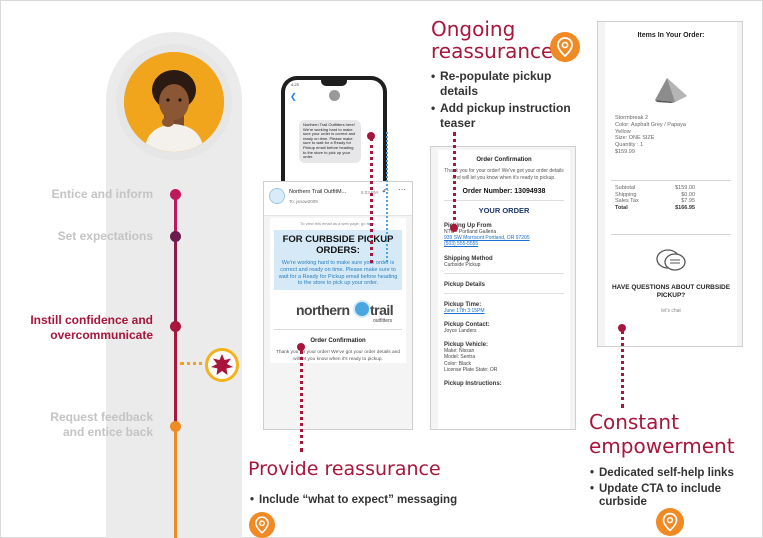 Image resolution: width=763 pixels, height=538 pixels. What do you see at coordinates (622, 328) in the screenshot?
I see `constant-connector-dot` at bounding box center [622, 328].